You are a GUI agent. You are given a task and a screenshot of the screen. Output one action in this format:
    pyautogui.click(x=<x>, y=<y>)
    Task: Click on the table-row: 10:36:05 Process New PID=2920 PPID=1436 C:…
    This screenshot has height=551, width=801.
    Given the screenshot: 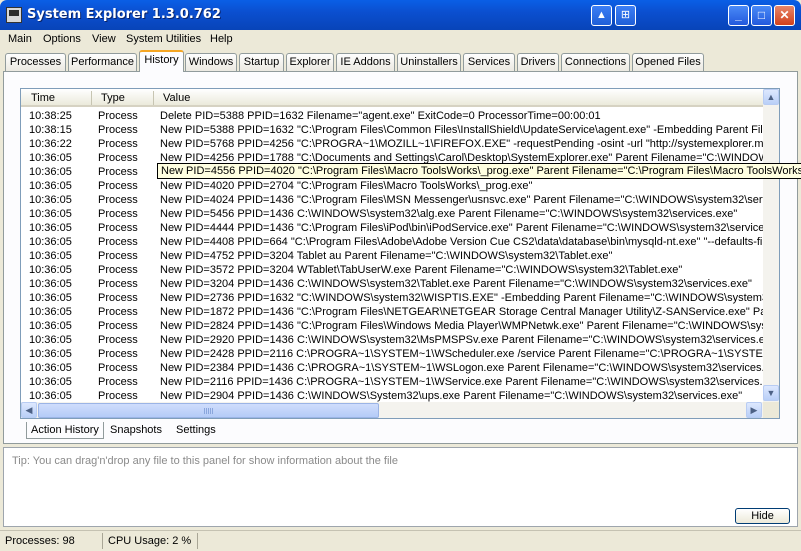 What is the action you would take?
    pyautogui.click(x=392, y=340)
    